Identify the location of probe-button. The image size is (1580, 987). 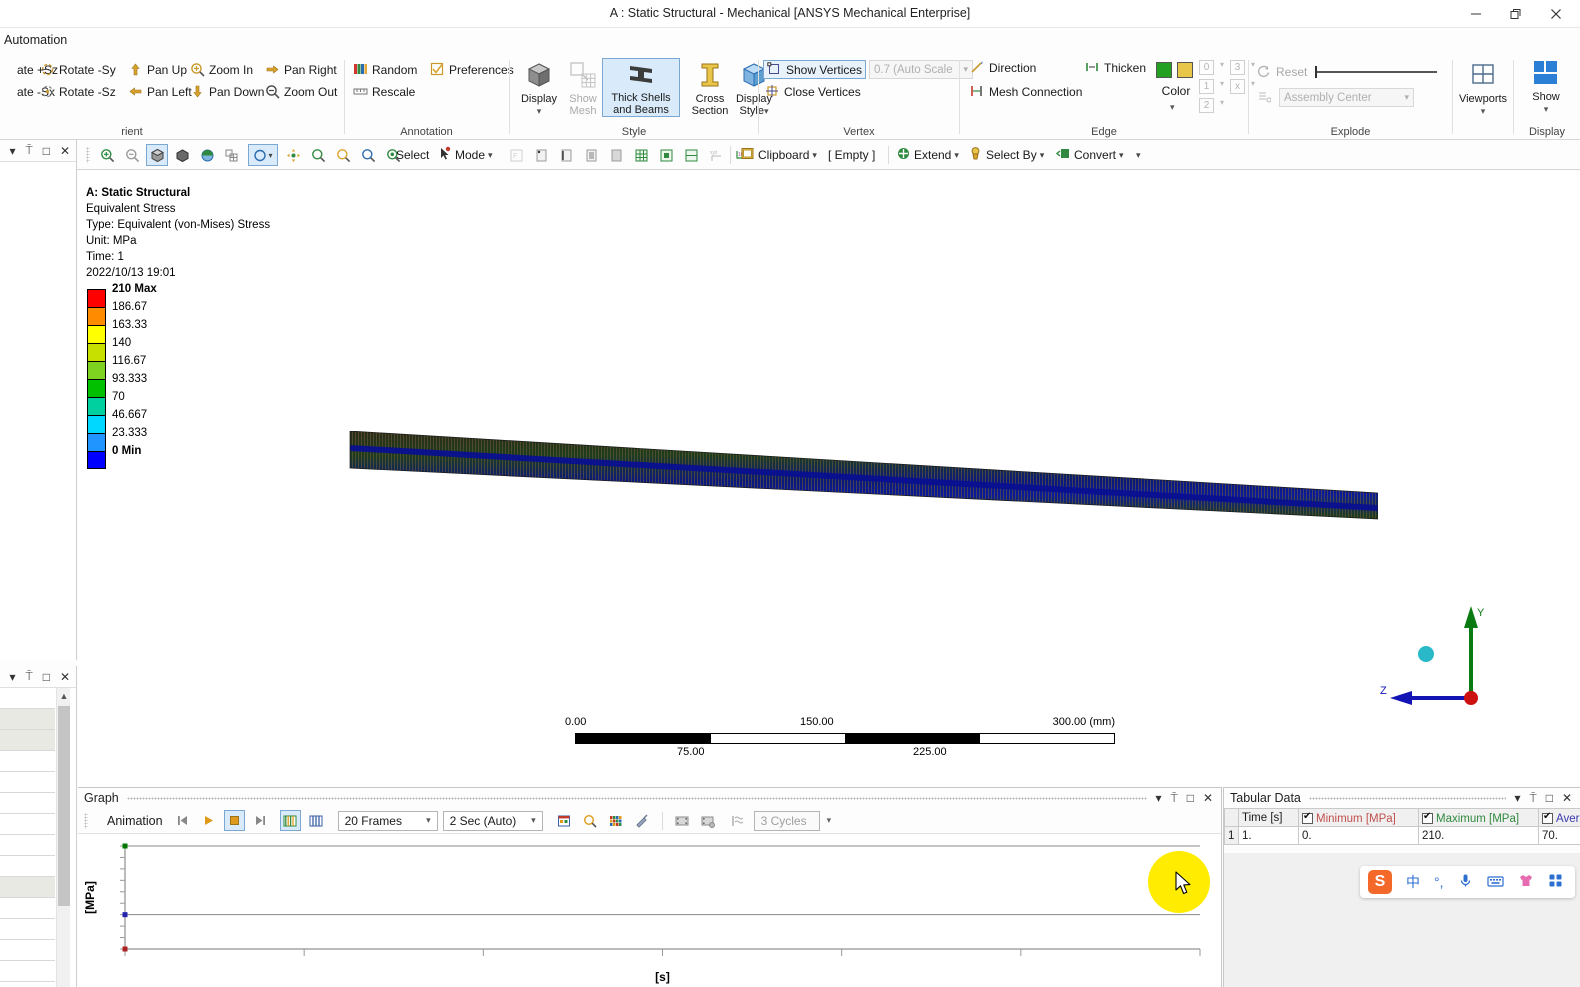
(642, 820).